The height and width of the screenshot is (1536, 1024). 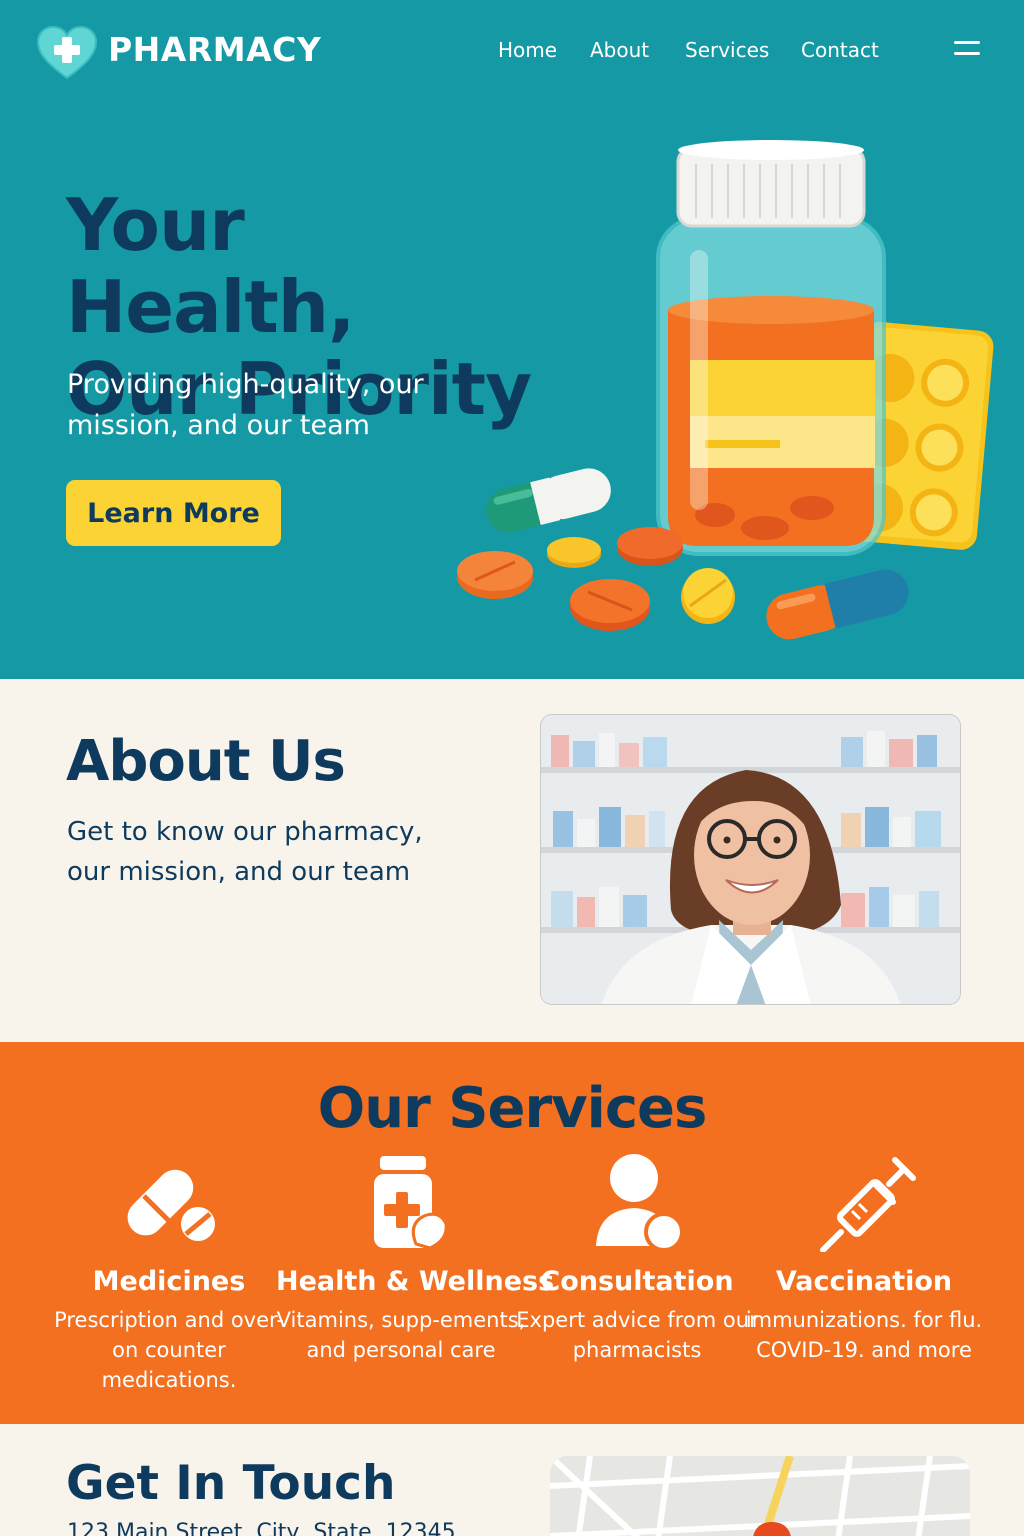 I want to click on location-map, so click(x=760, y=1496).